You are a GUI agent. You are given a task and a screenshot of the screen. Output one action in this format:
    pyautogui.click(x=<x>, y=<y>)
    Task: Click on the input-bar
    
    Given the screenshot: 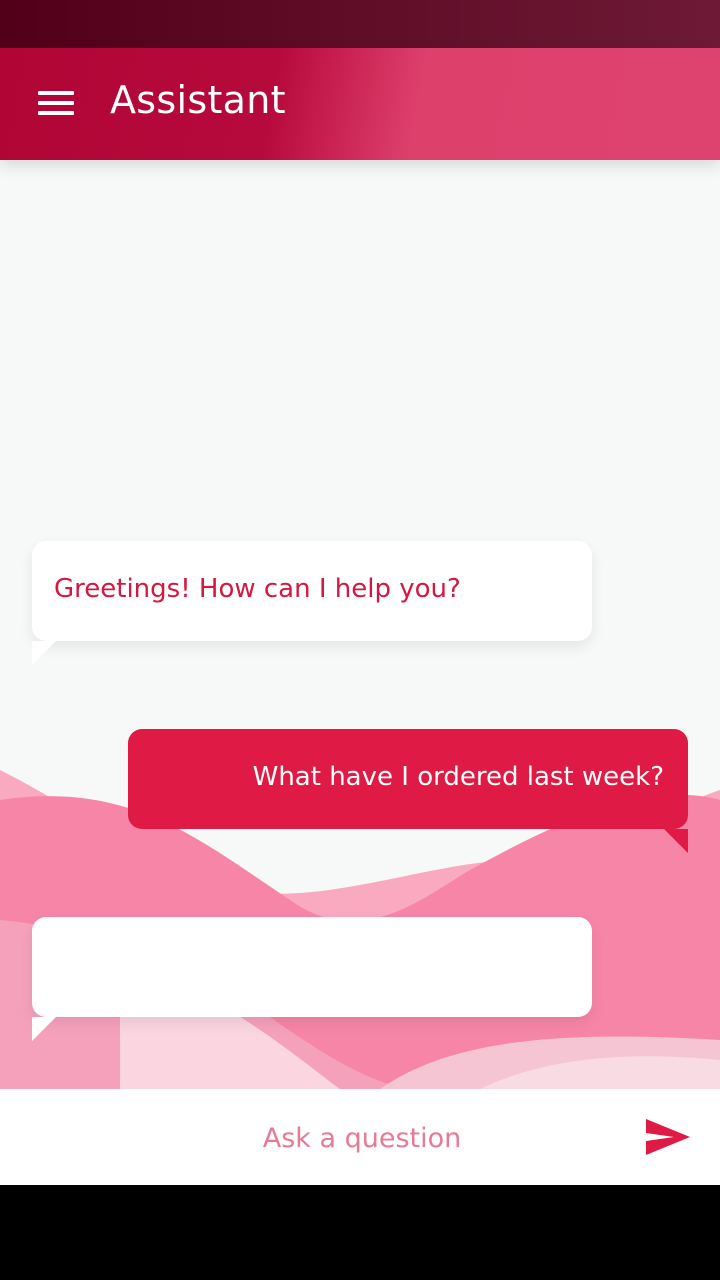 What is the action you would take?
    pyautogui.click(x=360, y=1137)
    